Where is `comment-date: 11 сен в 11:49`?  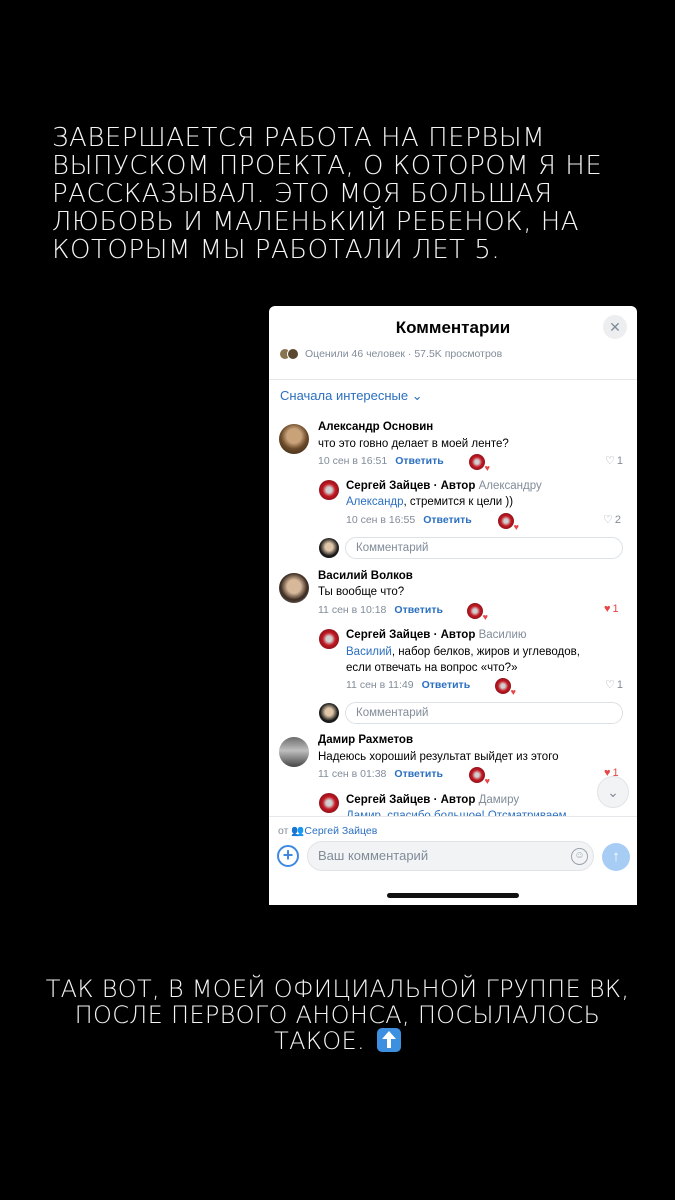
comment-date: 11 сен в 11:49 is located at coordinates (380, 685).